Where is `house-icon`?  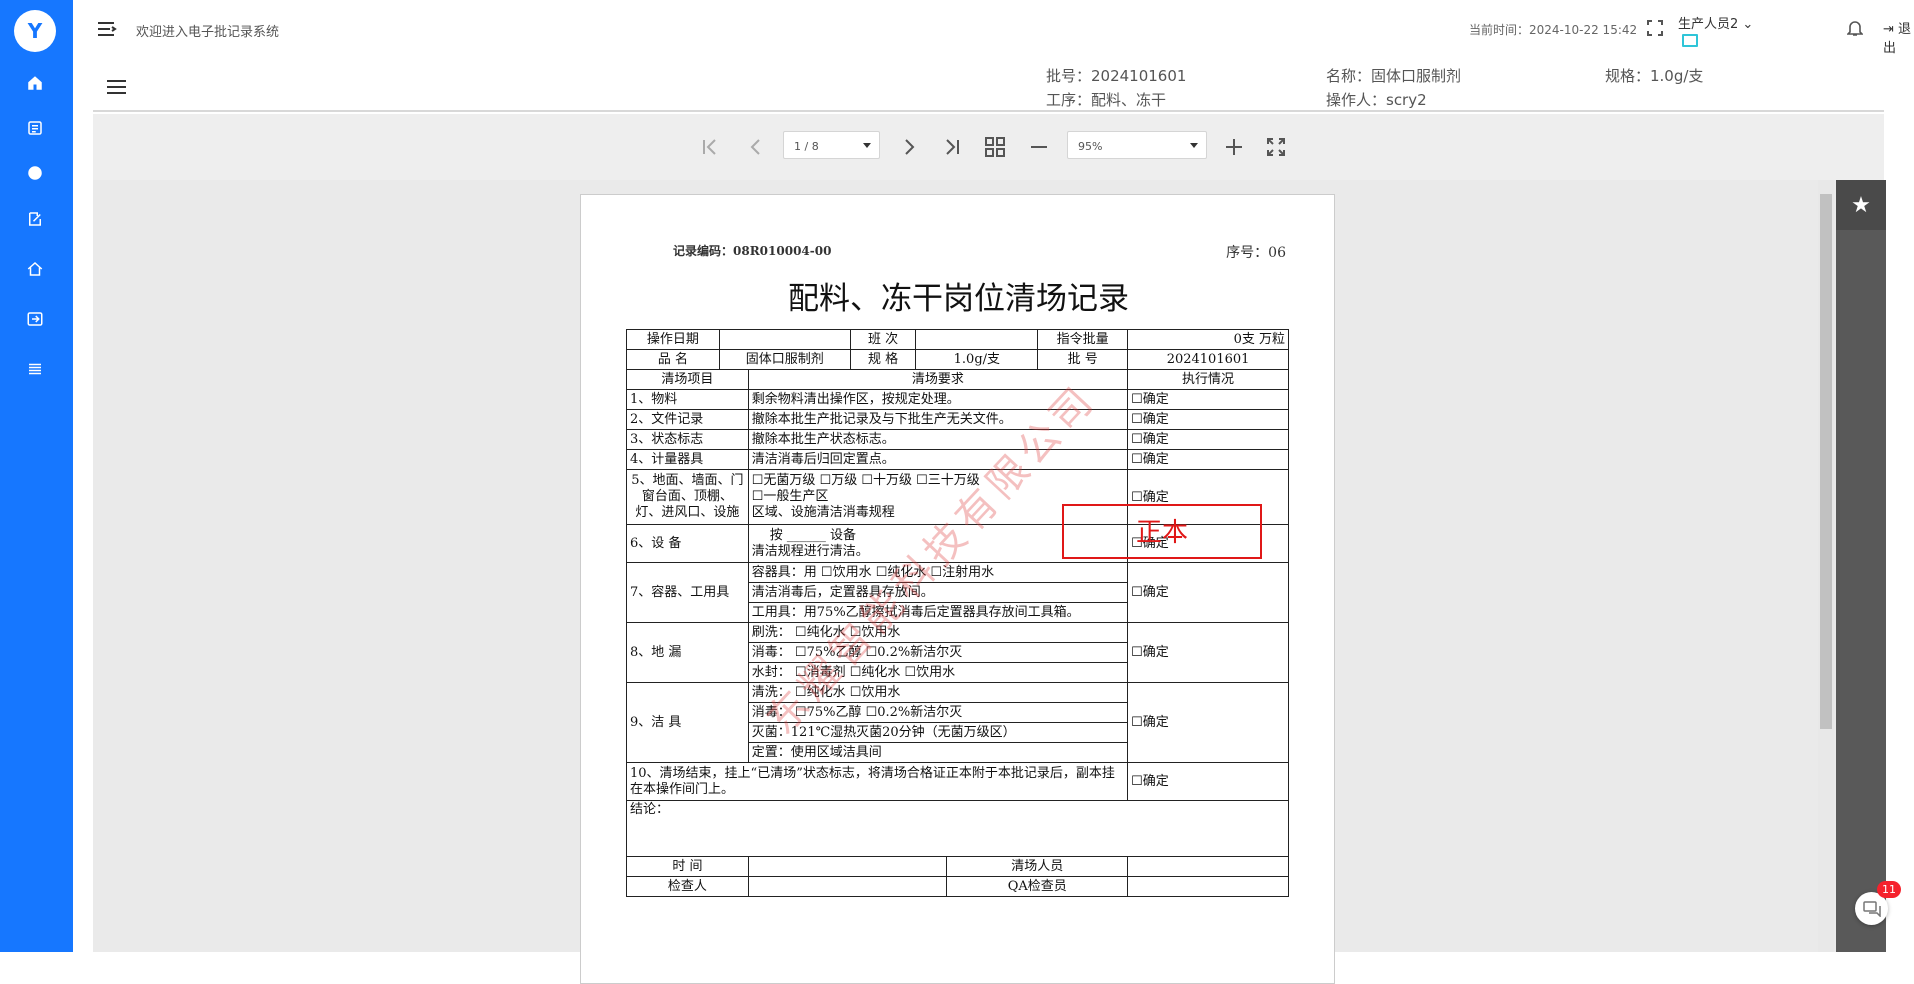 house-icon is located at coordinates (35, 269).